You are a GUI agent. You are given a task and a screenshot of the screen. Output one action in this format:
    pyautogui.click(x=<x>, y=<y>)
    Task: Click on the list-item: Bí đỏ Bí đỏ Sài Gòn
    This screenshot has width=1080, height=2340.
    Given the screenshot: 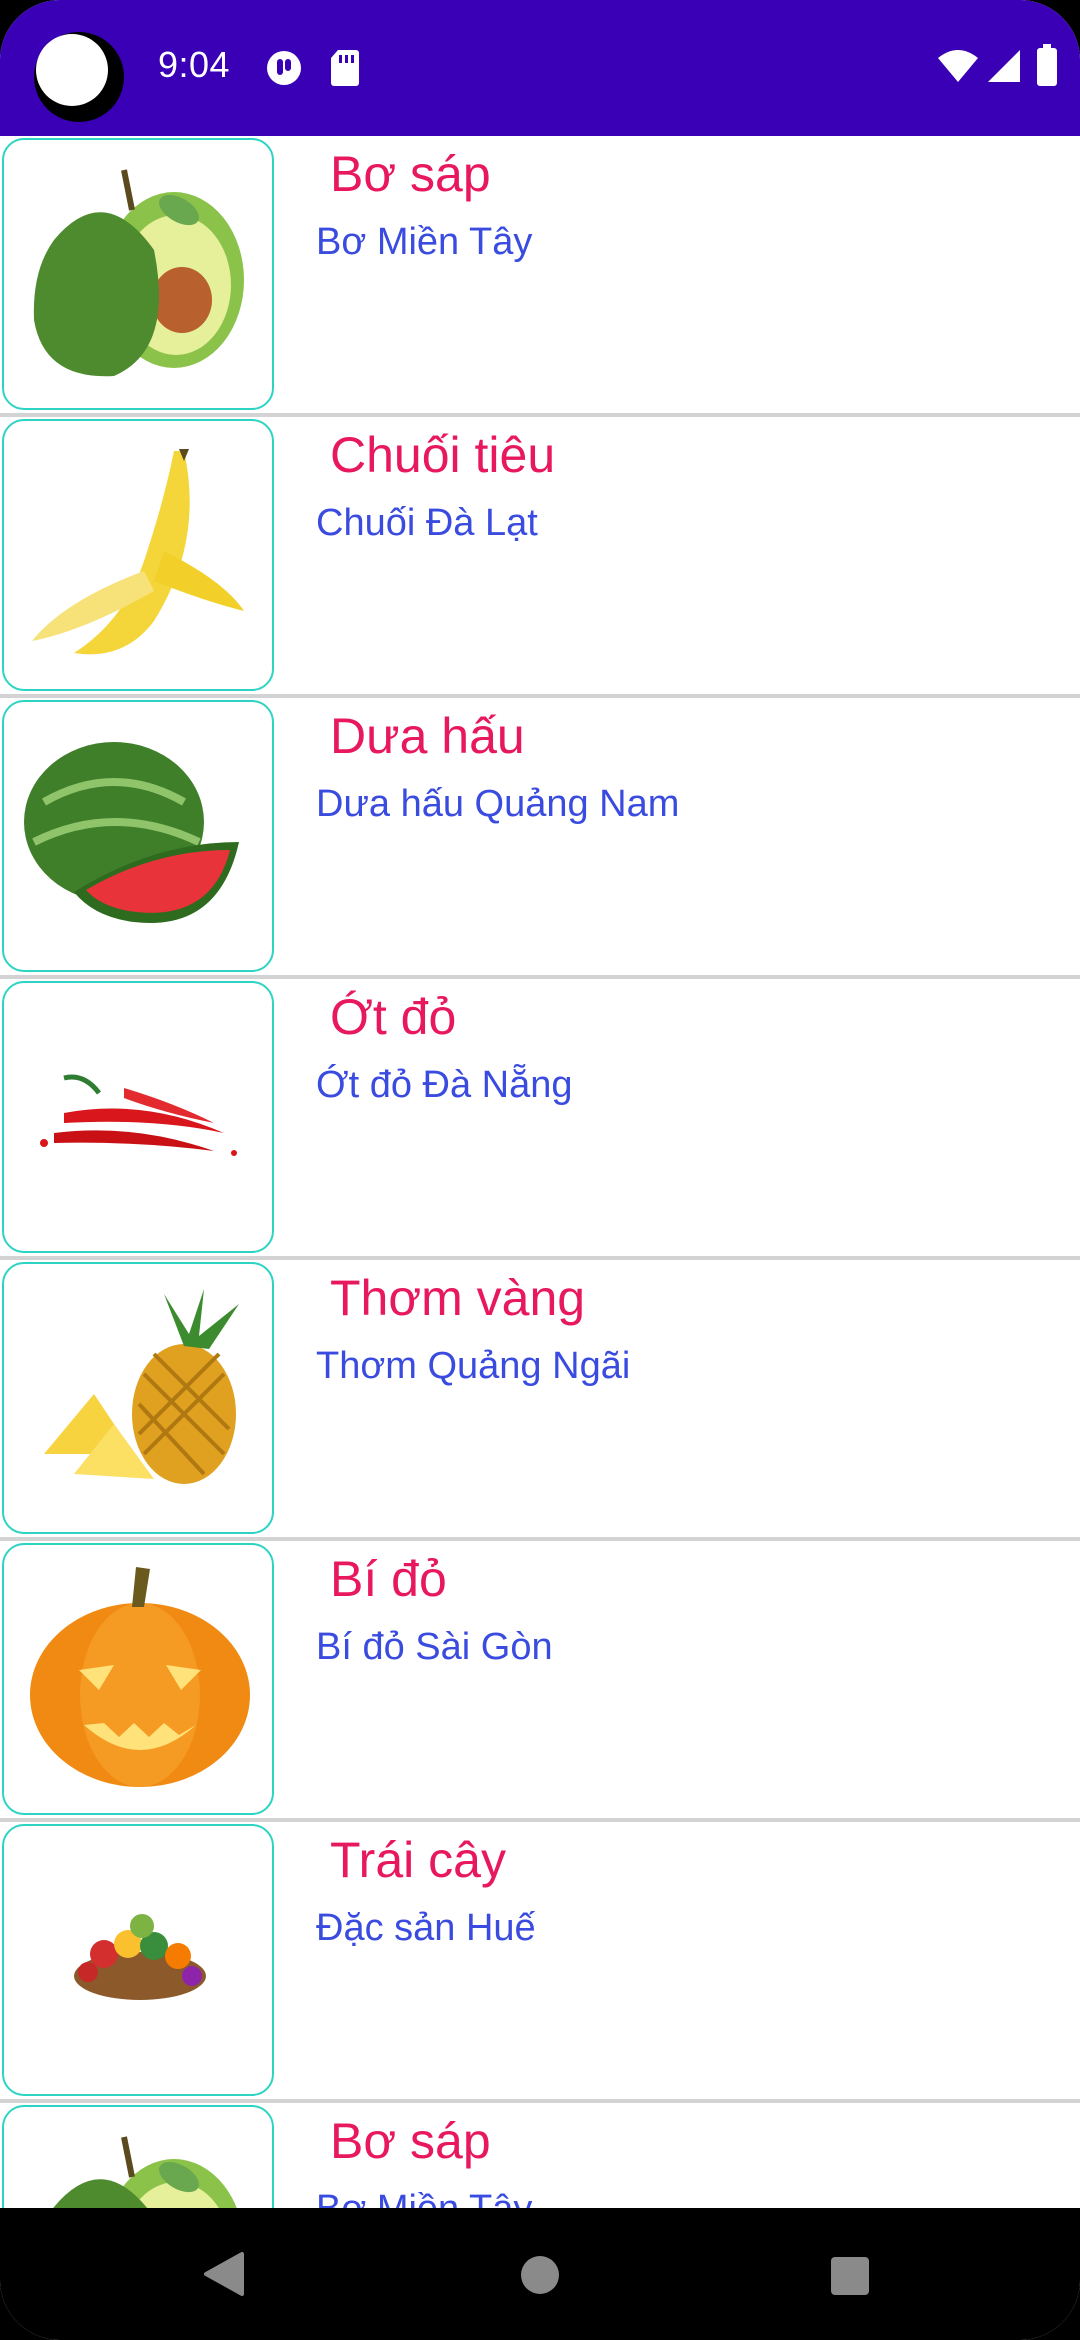 What is the action you would take?
    pyautogui.click(x=540, y=1681)
    